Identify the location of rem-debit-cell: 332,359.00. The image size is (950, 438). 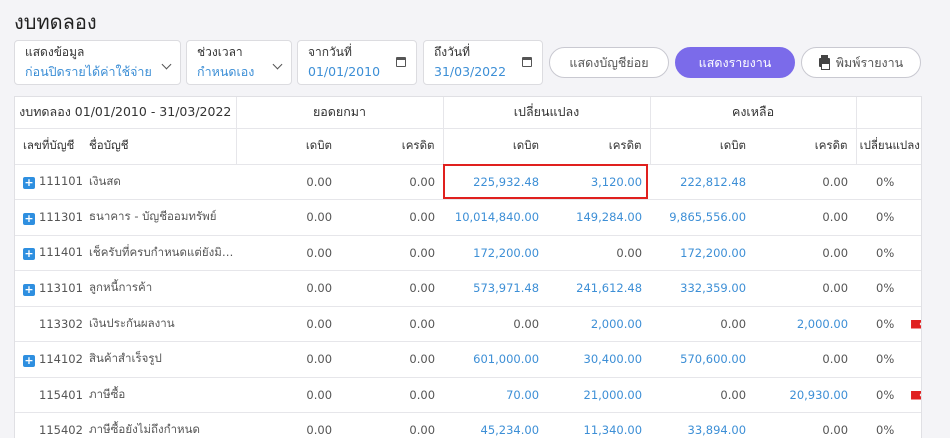
(702, 288).